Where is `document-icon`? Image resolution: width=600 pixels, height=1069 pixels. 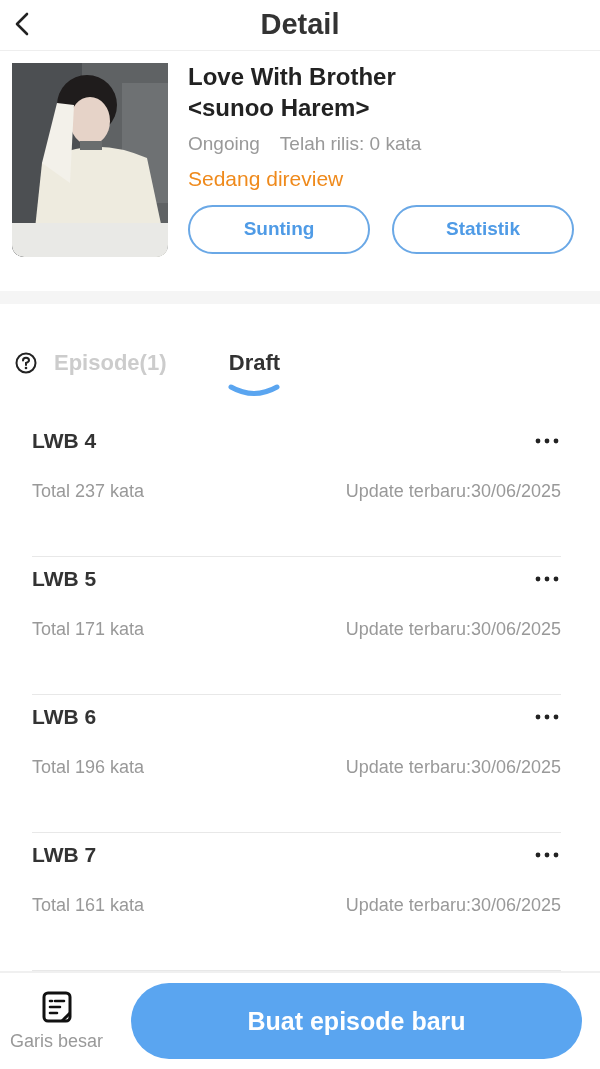
document-icon is located at coordinates (56, 1006).